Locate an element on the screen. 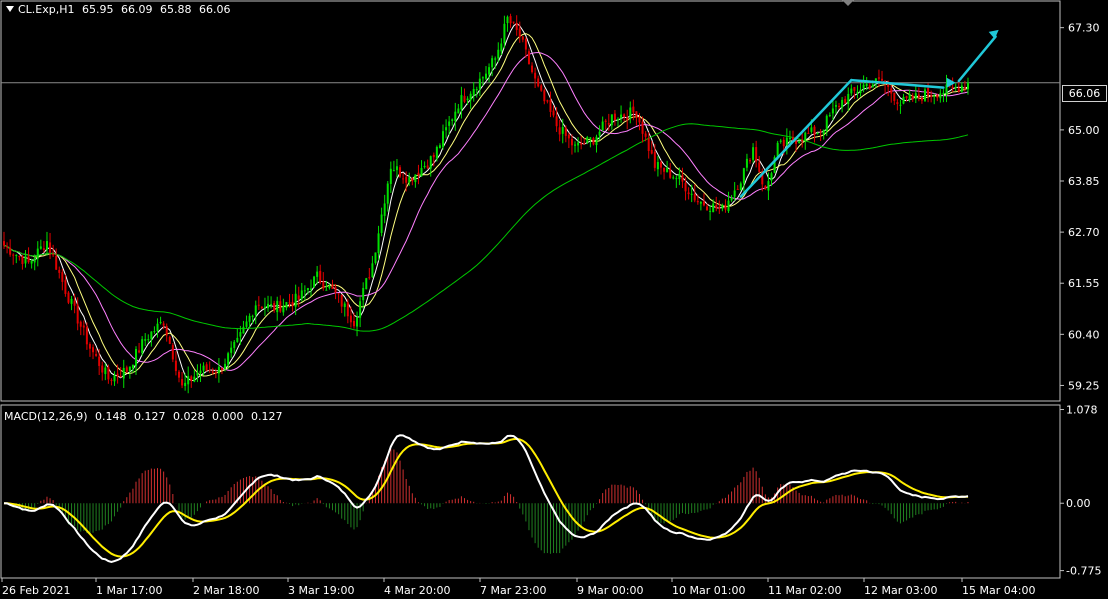 The width and height of the screenshot is (1108, 599). time-tick-label: 15 Mar 04:00 is located at coordinates (998, 590).